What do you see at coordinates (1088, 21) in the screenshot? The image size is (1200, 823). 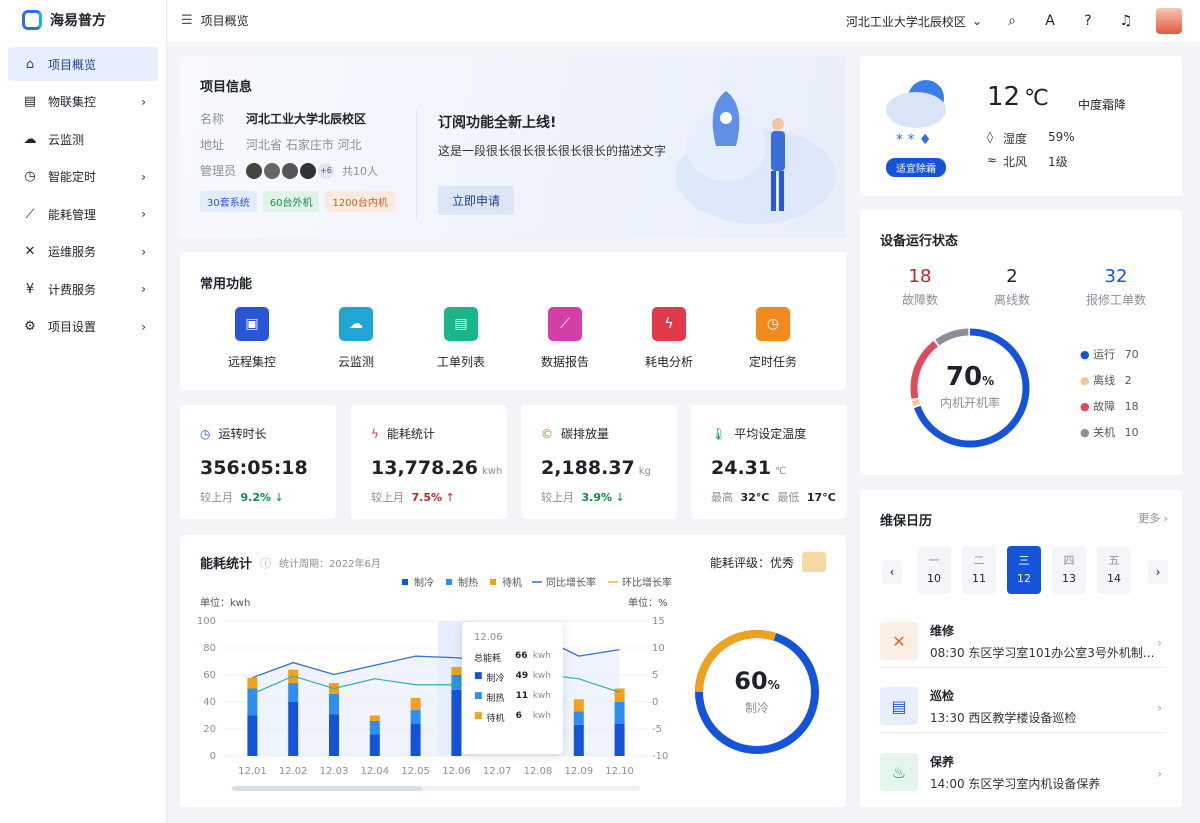 I see `help-icon: ?` at bounding box center [1088, 21].